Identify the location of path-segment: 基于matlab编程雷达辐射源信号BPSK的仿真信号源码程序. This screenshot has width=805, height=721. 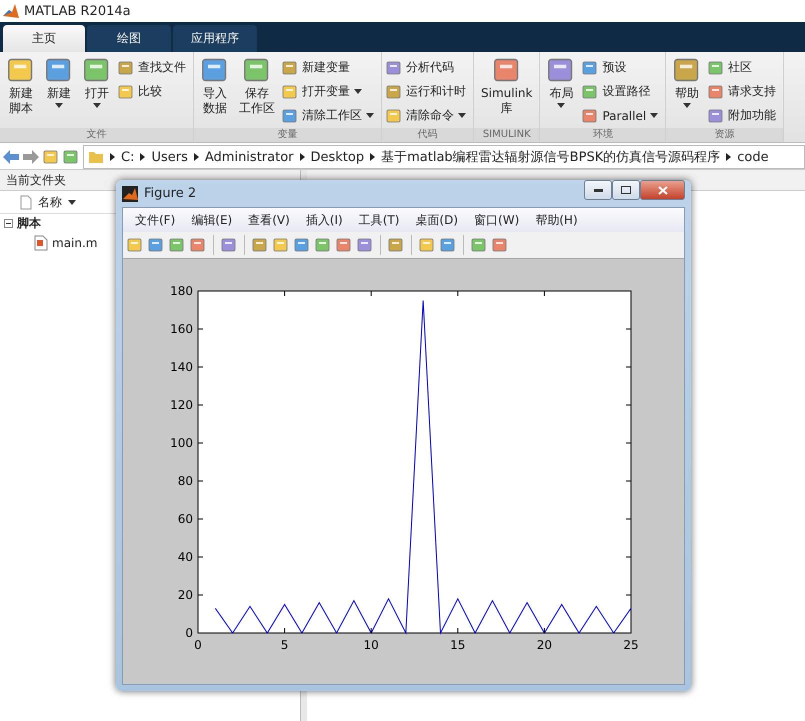
(550, 157).